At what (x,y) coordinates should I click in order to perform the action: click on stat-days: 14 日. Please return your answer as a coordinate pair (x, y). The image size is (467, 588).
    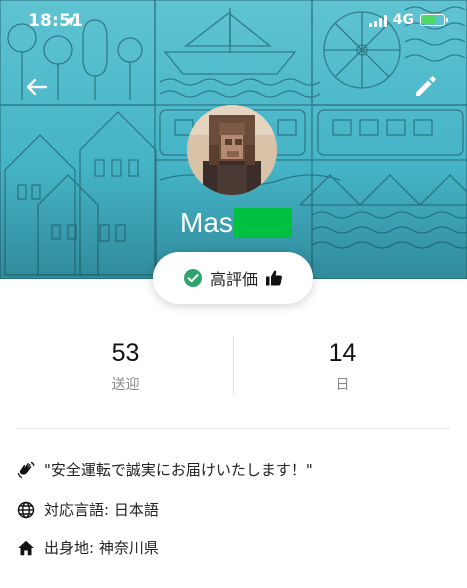
    Looking at the image, I should click on (342, 365).